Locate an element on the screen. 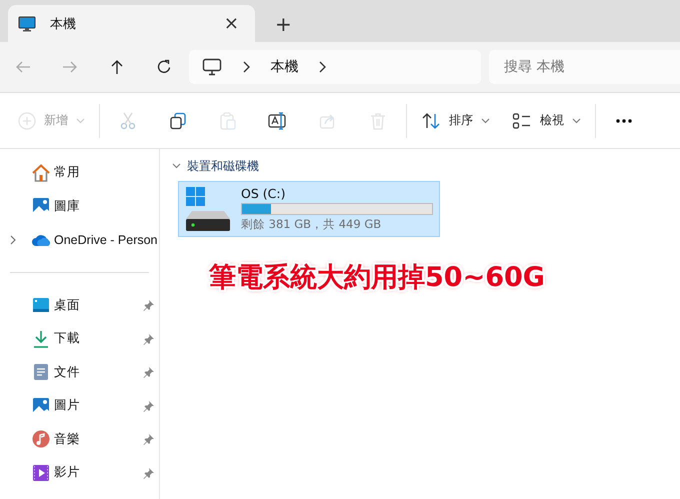 The height and width of the screenshot is (499, 680). hard-drive-icon is located at coordinates (208, 209).